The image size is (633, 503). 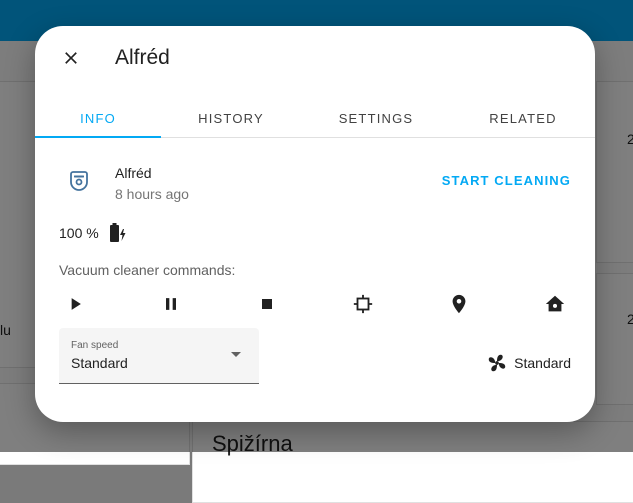 I want to click on tab-settings: SETTINGS, so click(x=376, y=118).